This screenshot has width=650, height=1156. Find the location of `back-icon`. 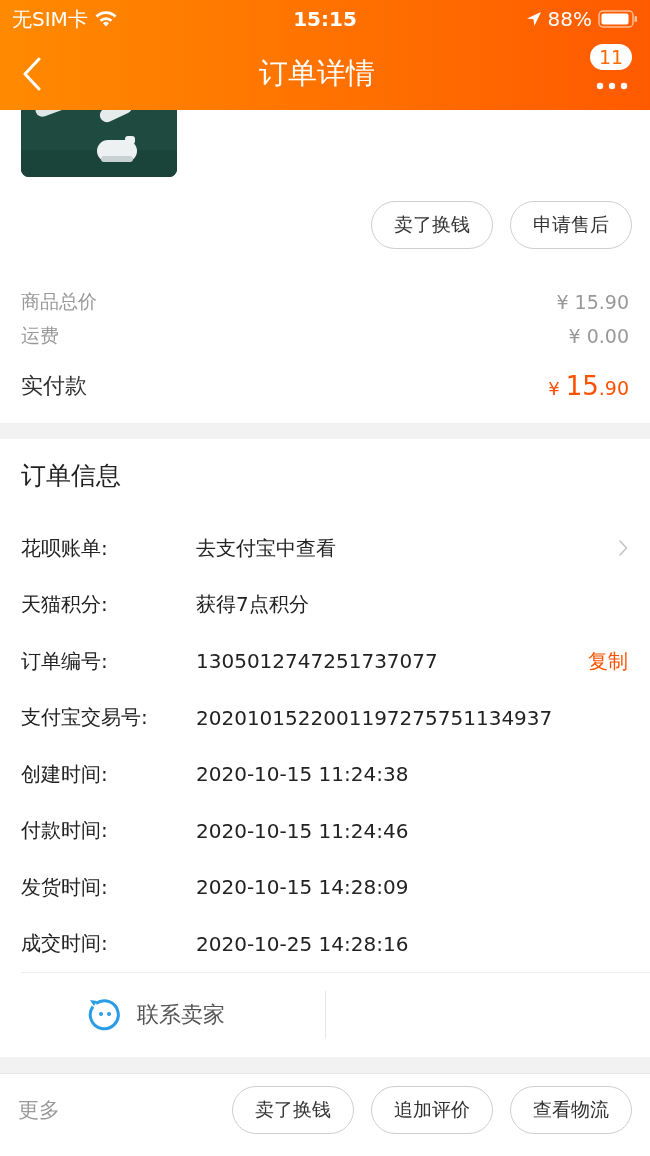

back-icon is located at coordinates (32, 74).